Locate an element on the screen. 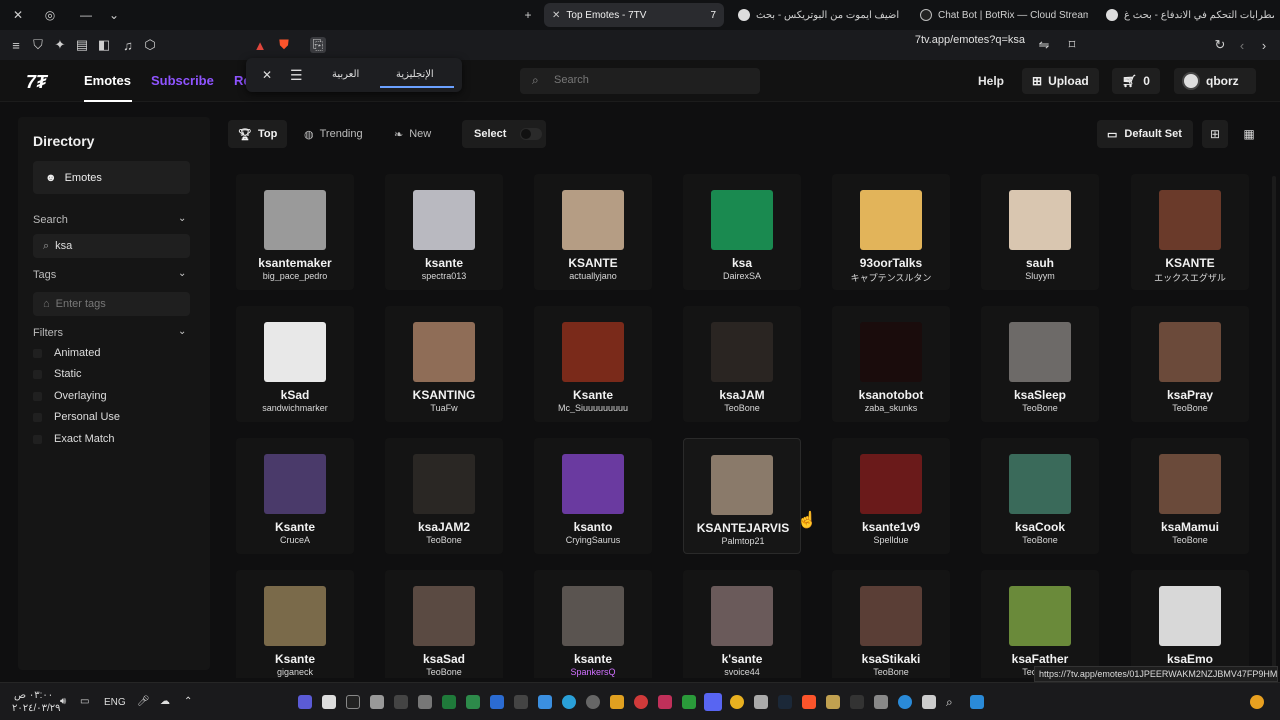 This screenshot has height=720, width=1280. grid-large-view-icon: ⊞ is located at coordinates (1215, 134).